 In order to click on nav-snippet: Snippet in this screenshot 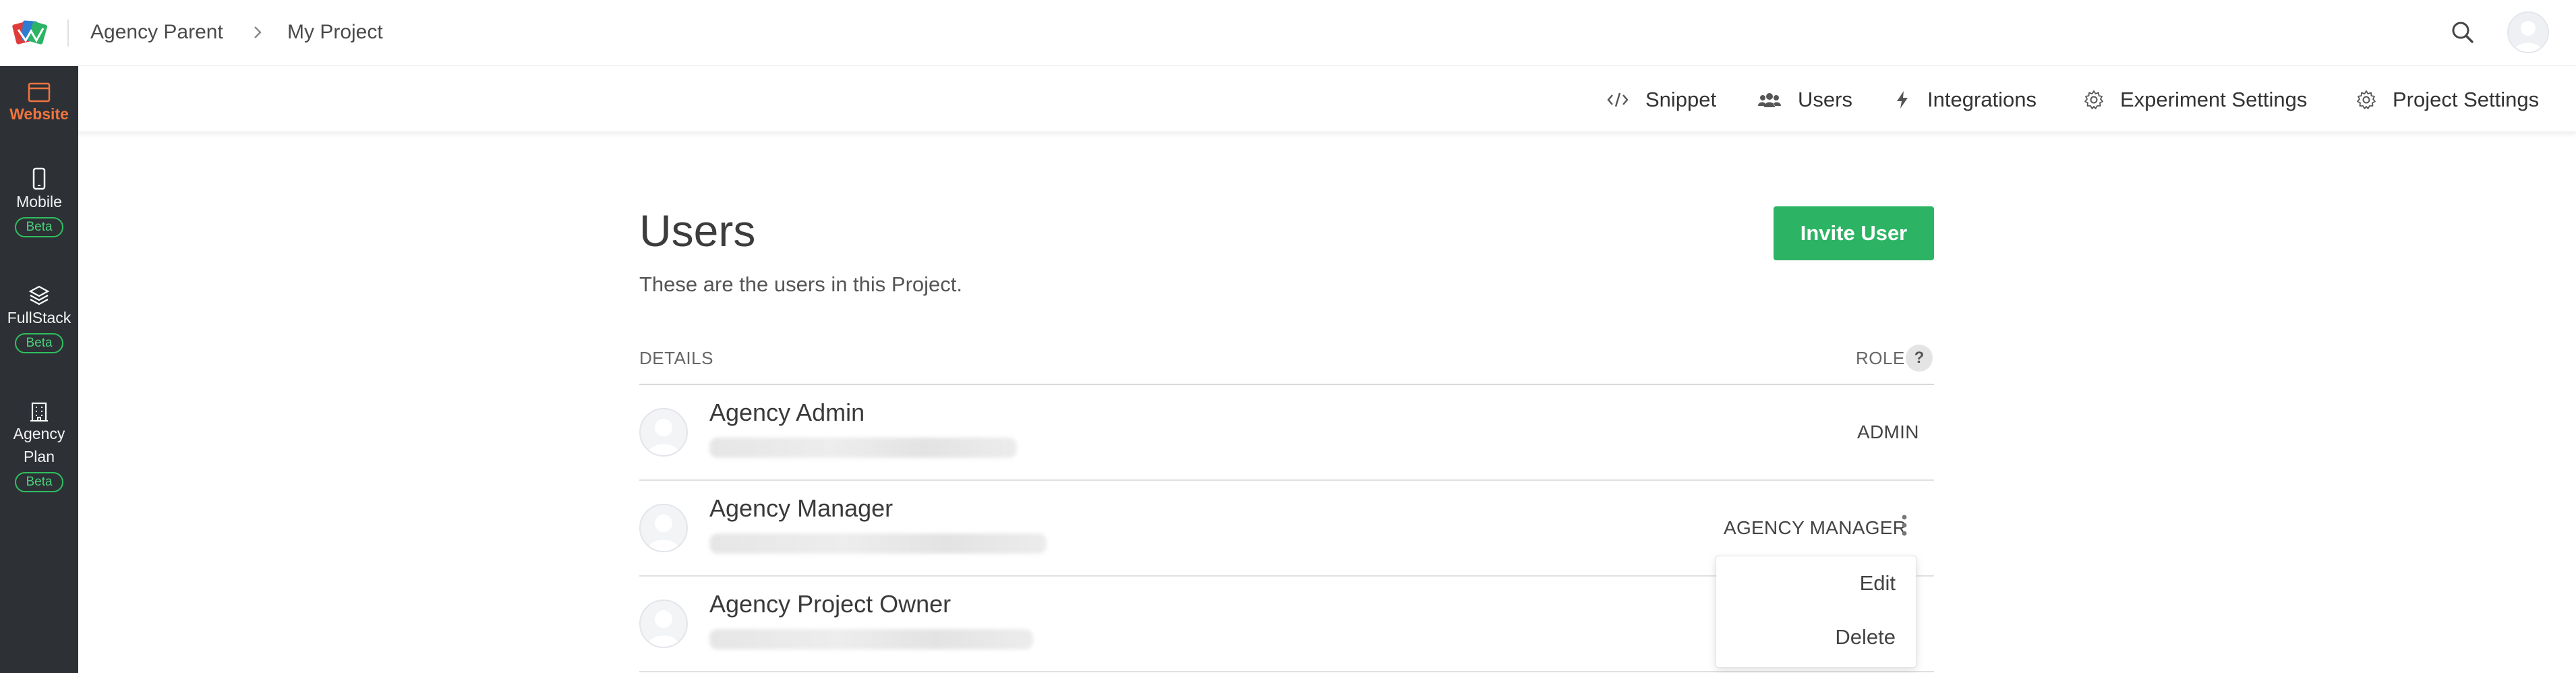, I will do `click(1661, 99)`.